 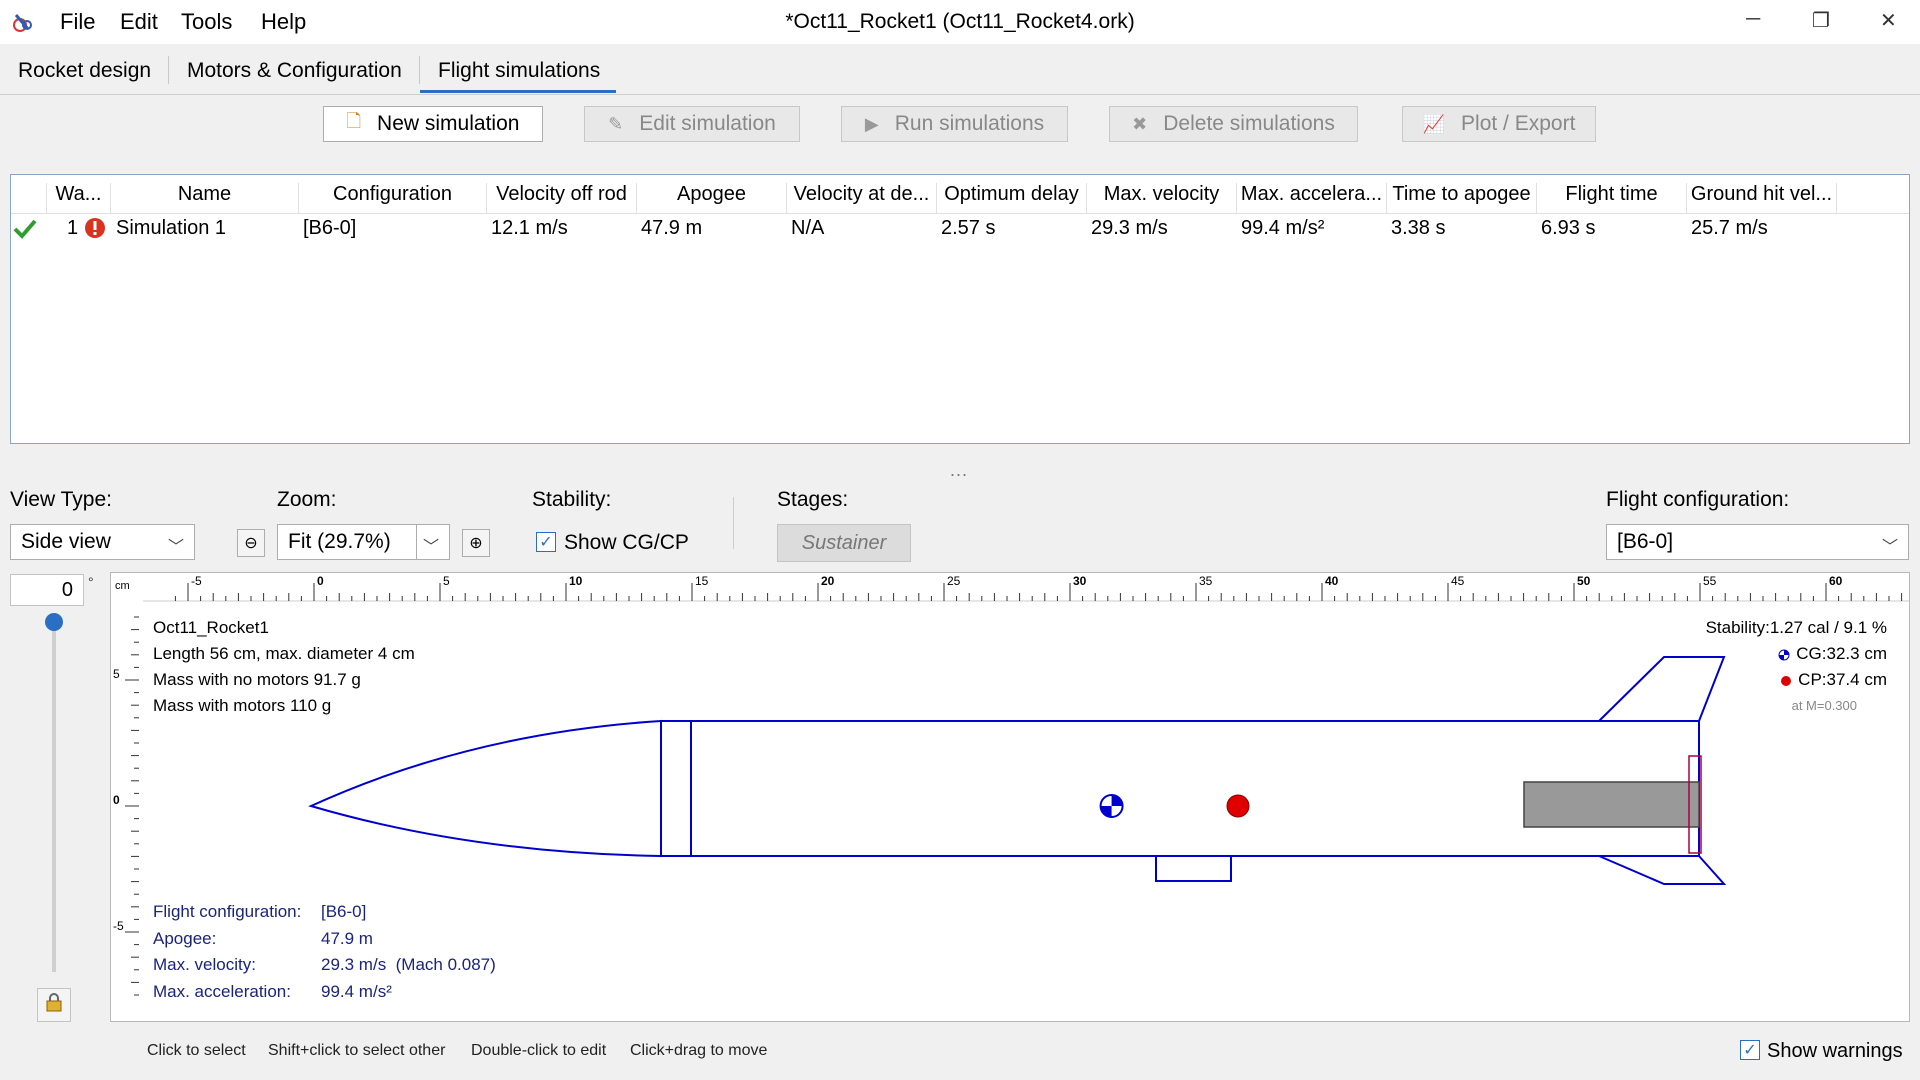 What do you see at coordinates (546, 542) in the screenshot?
I see `show-cgcp-checkbox: ✓` at bounding box center [546, 542].